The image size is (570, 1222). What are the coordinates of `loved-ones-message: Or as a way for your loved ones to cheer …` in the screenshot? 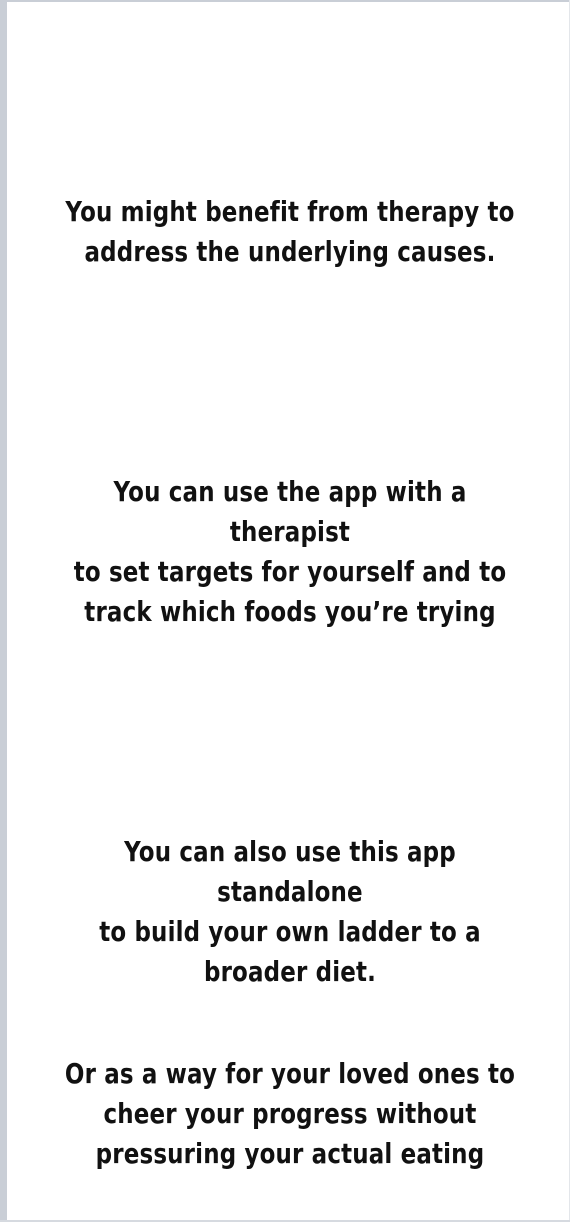 It's located at (290, 1113).